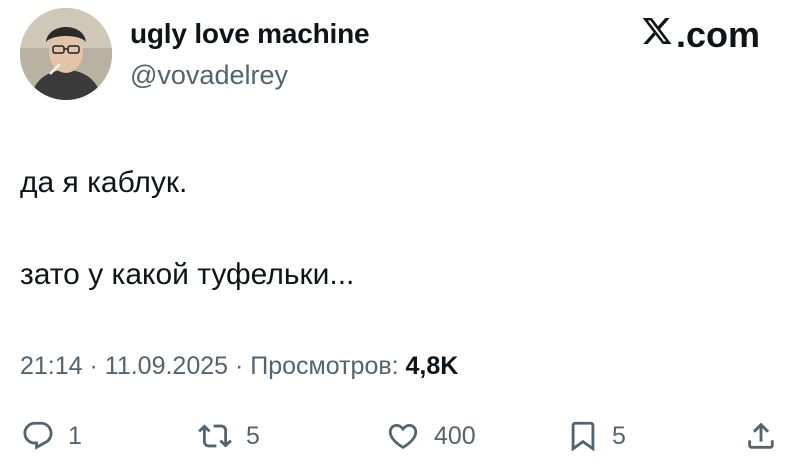 The height and width of the screenshot is (468, 800). Describe the element at coordinates (717, 34) in the screenshot. I see `brand-text: .com` at that location.